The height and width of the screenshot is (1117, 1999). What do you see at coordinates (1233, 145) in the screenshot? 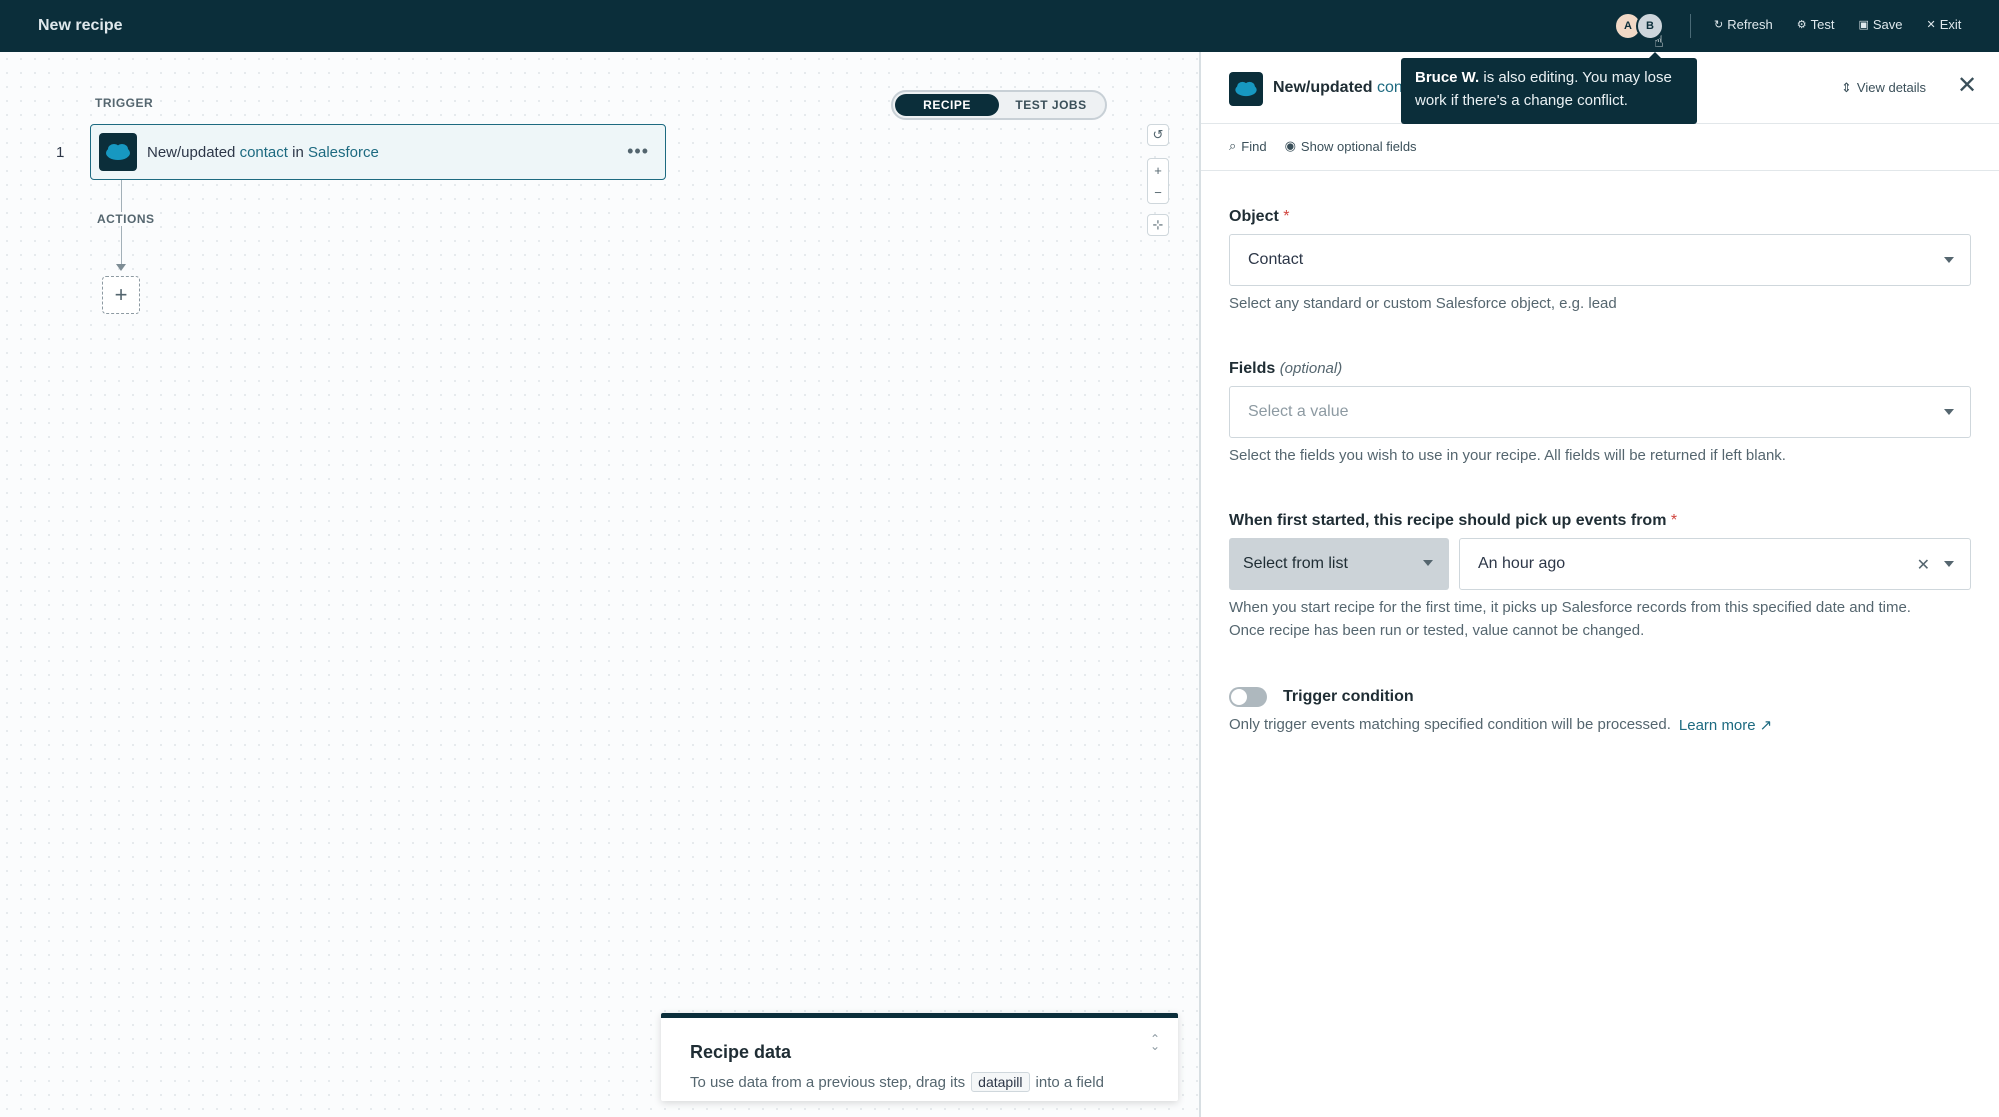
I see `search-icon: ⌕` at bounding box center [1233, 145].